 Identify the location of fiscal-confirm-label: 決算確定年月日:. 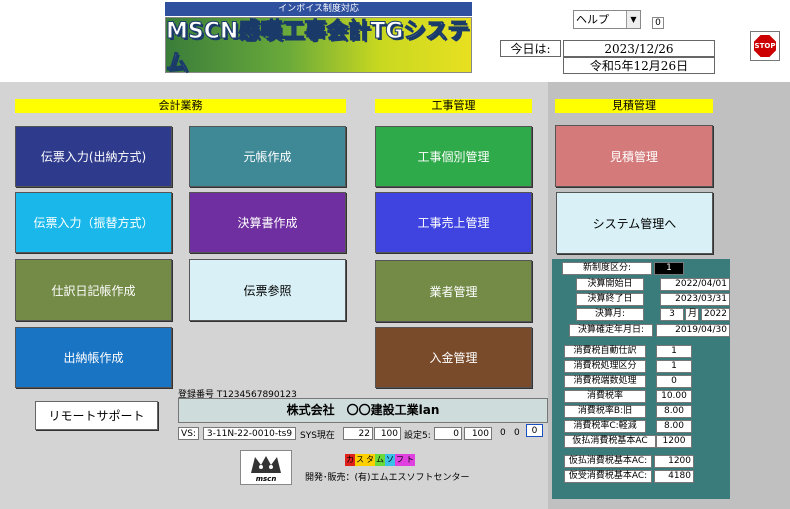
(611, 330).